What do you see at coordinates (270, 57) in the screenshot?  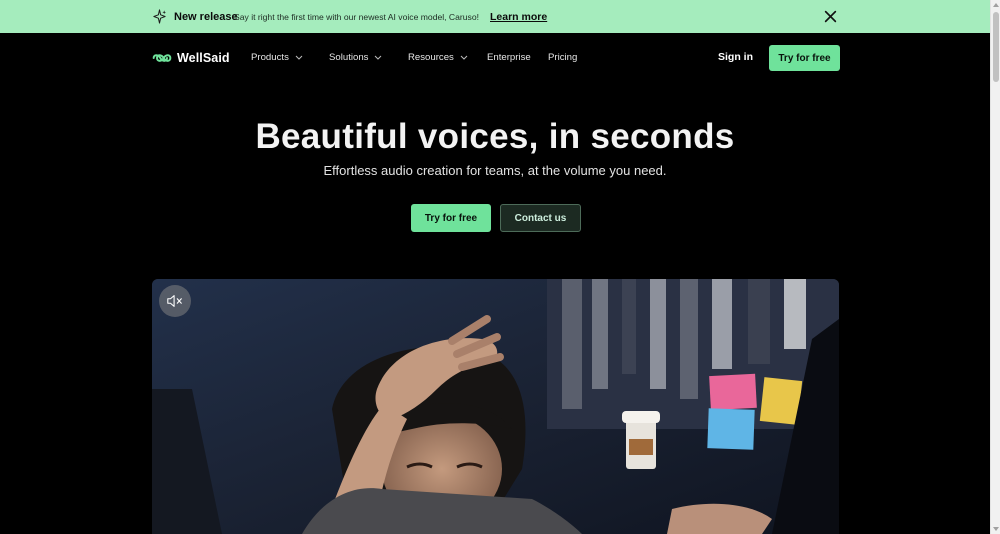 I see `nav-products-label: Products` at bounding box center [270, 57].